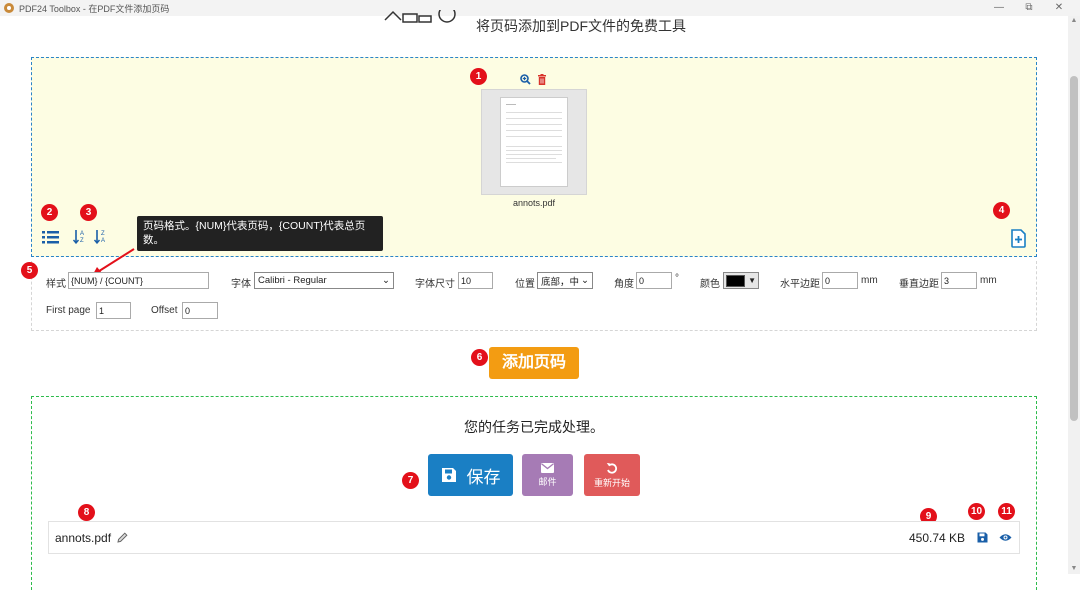  What do you see at coordinates (49, 212) in the screenshot?
I see `marker-2: 2` at bounding box center [49, 212].